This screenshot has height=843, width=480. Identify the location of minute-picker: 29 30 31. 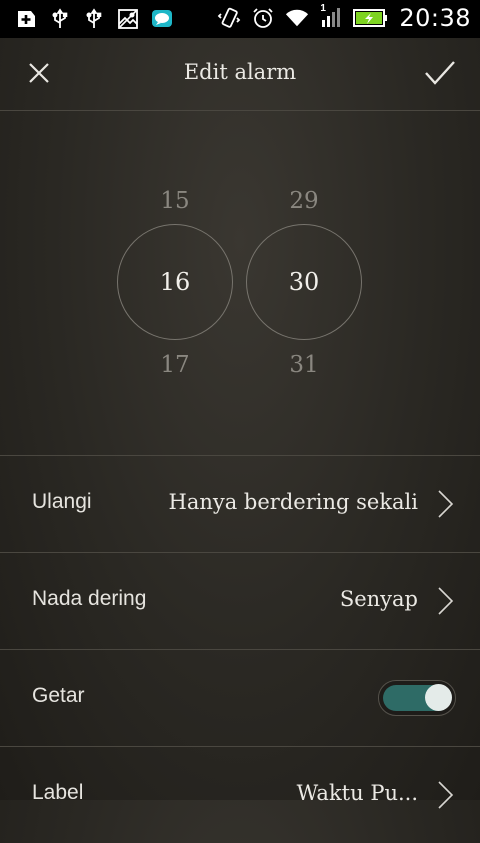
(304, 282).